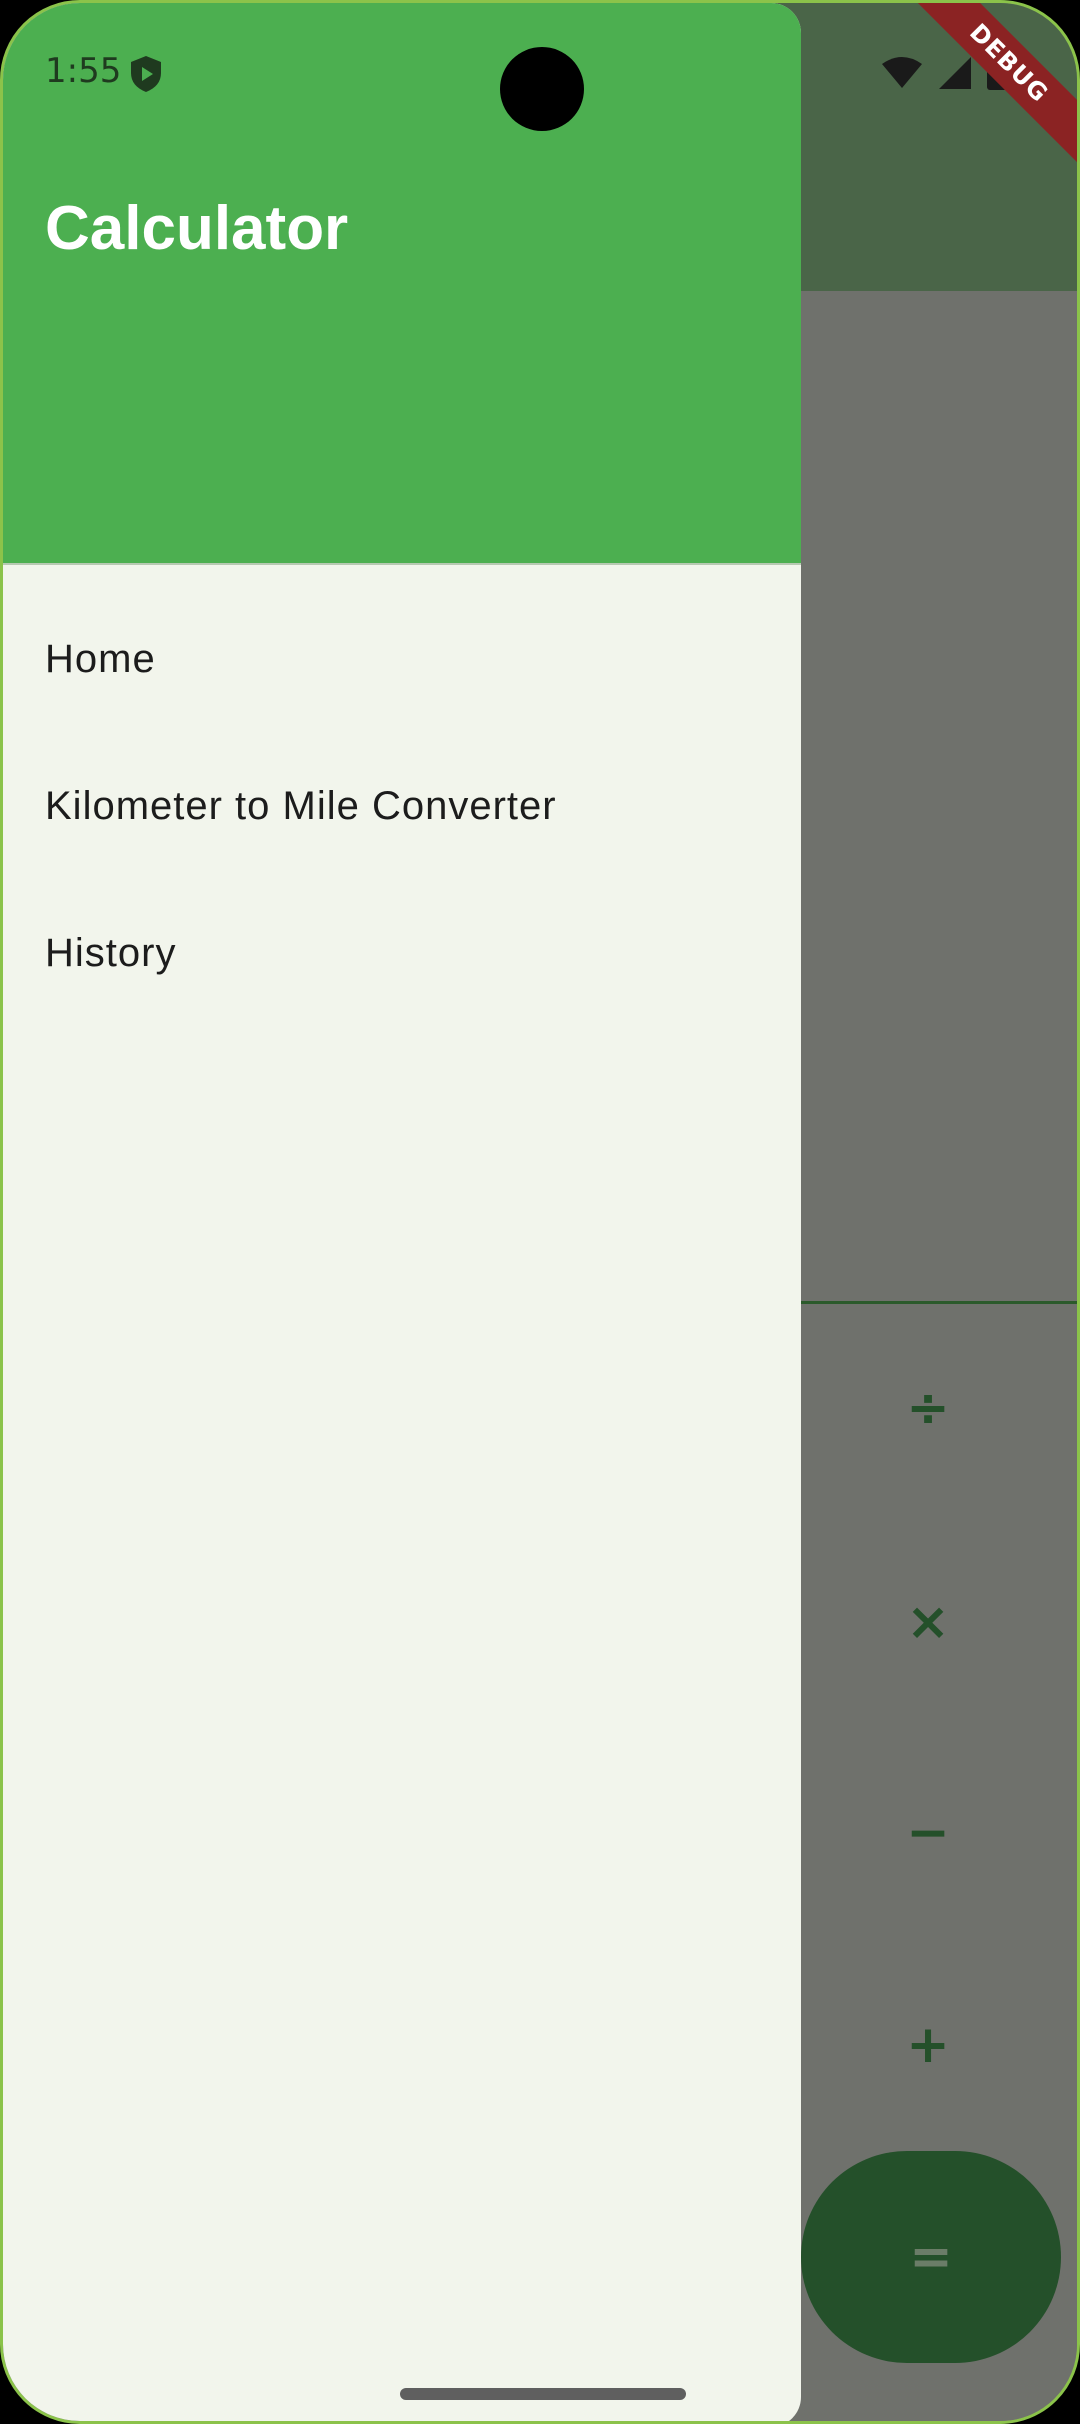 This screenshot has height=2424, width=1080. I want to click on home-indicator, so click(543, 2394).